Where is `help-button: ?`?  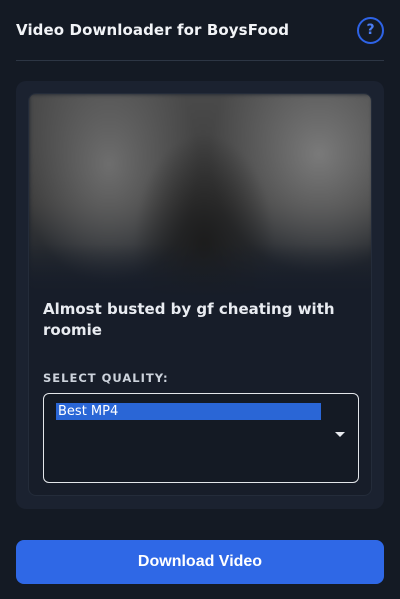 help-button: ? is located at coordinates (370, 30).